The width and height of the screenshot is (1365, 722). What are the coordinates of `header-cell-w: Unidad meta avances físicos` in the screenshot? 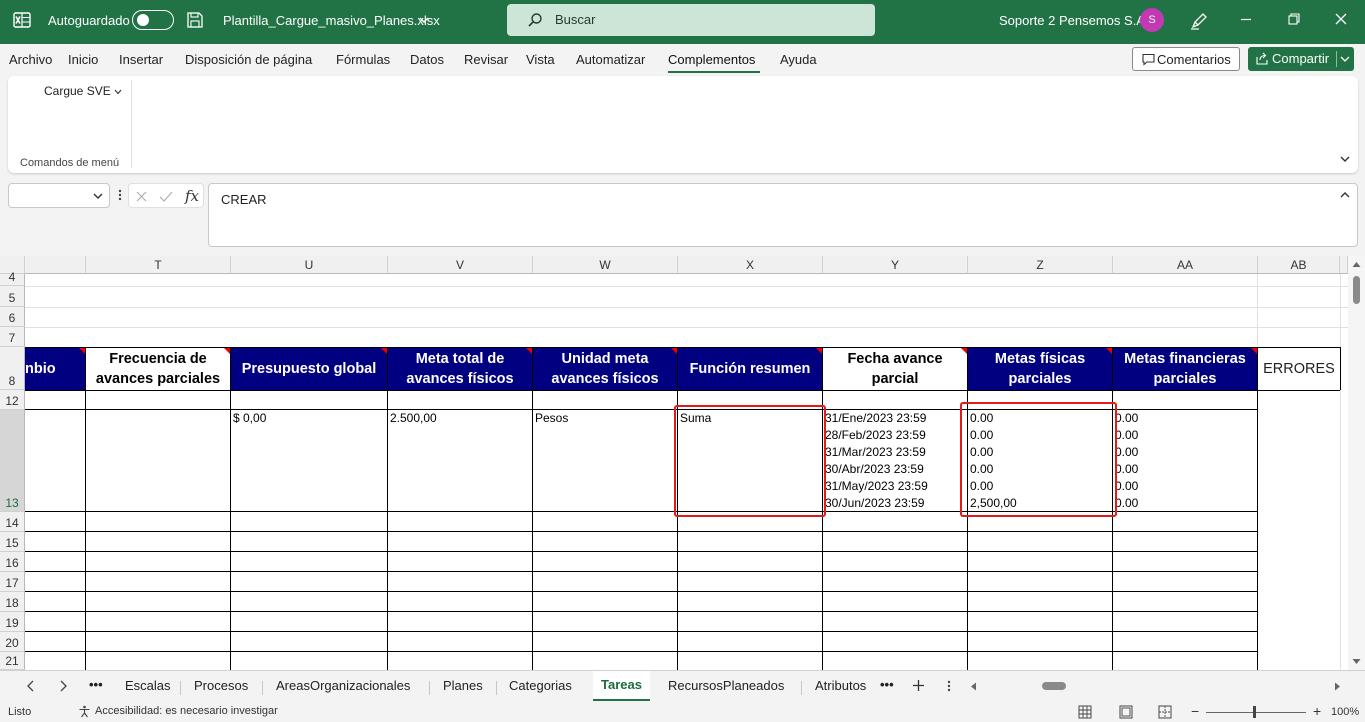 It's located at (605, 369).